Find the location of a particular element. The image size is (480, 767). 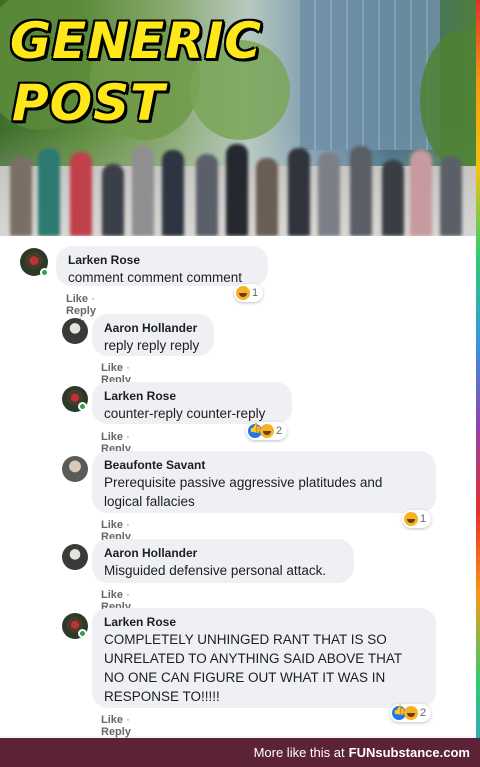

watermark-footer: More like this at FUNsubstance.com is located at coordinates (240, 752).